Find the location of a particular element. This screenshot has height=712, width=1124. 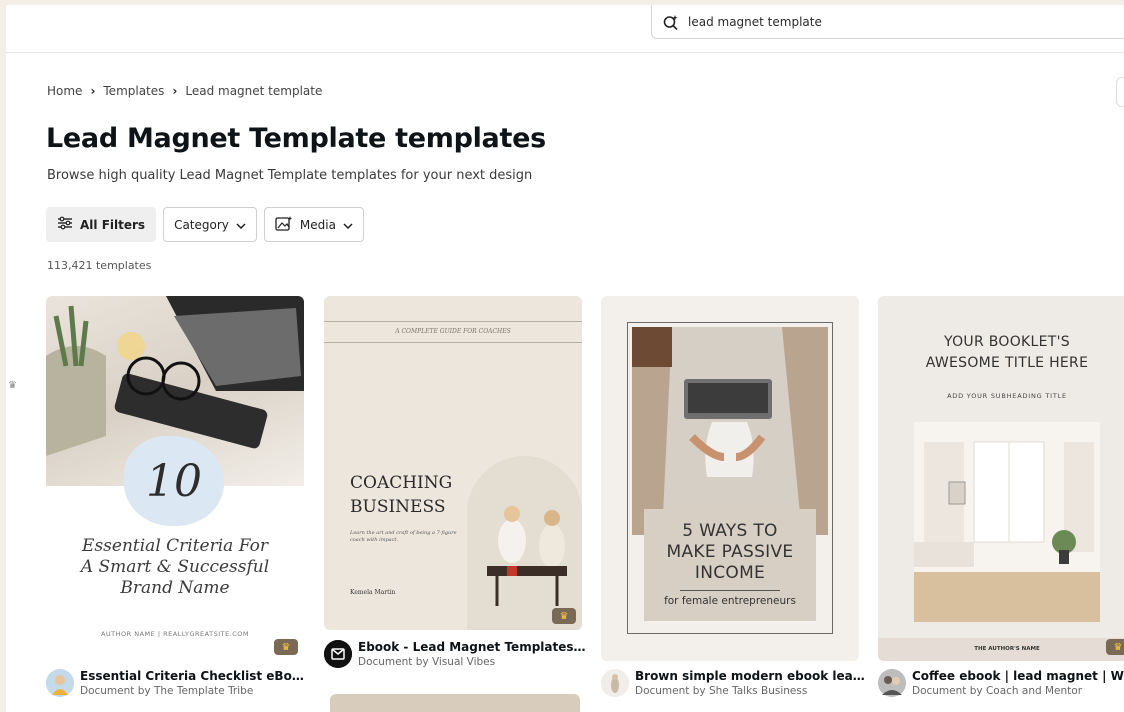

breadcrumb-templates: Templates is located at coordinates (133, 91).